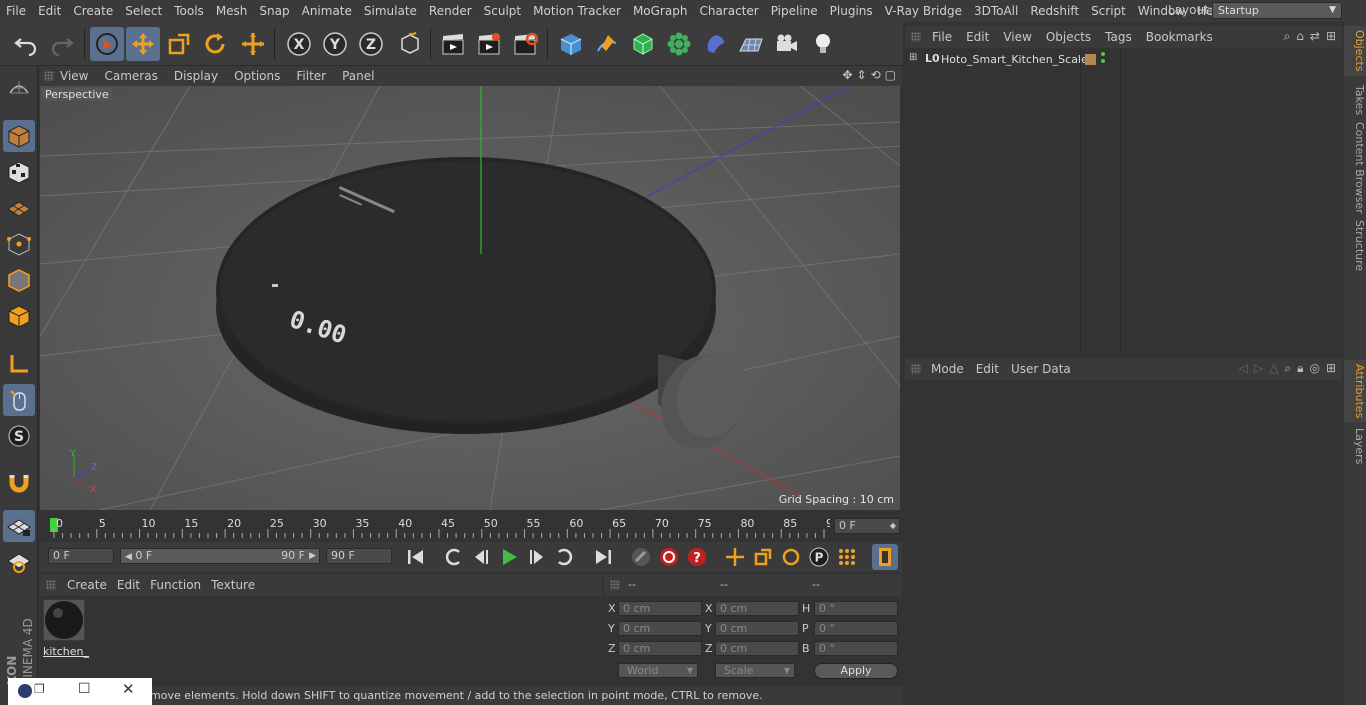  I want to click on menu-motion-tracker: Motion Tracker, so click(577, 11).